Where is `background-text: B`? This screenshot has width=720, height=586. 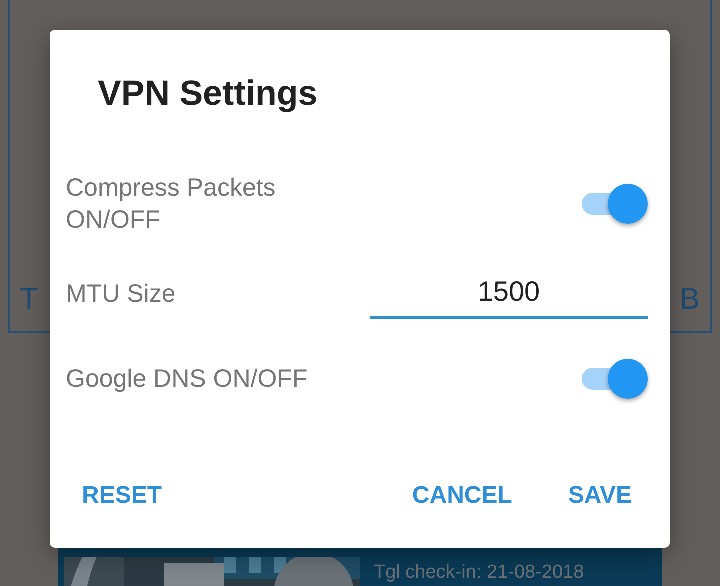
background-text: B is located at coordinates (690, 300).